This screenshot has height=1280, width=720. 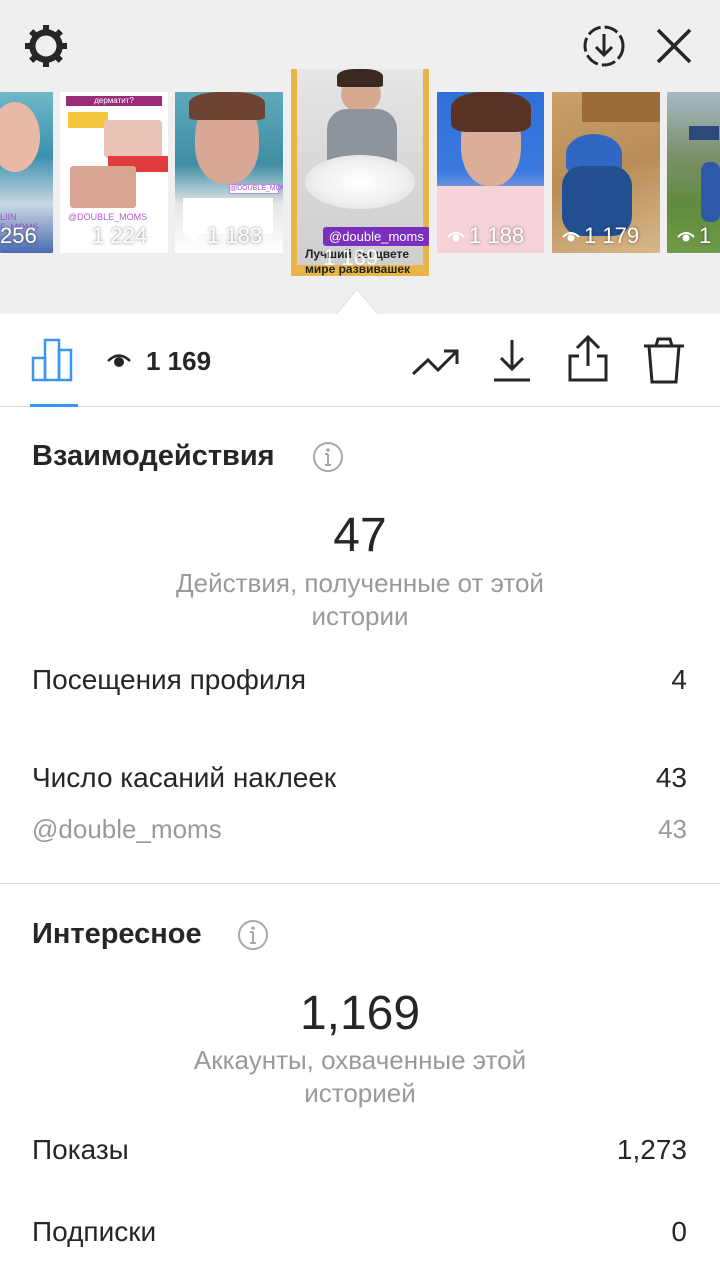 I want to click on follows-value: 0, so click(x=679, y=1231).